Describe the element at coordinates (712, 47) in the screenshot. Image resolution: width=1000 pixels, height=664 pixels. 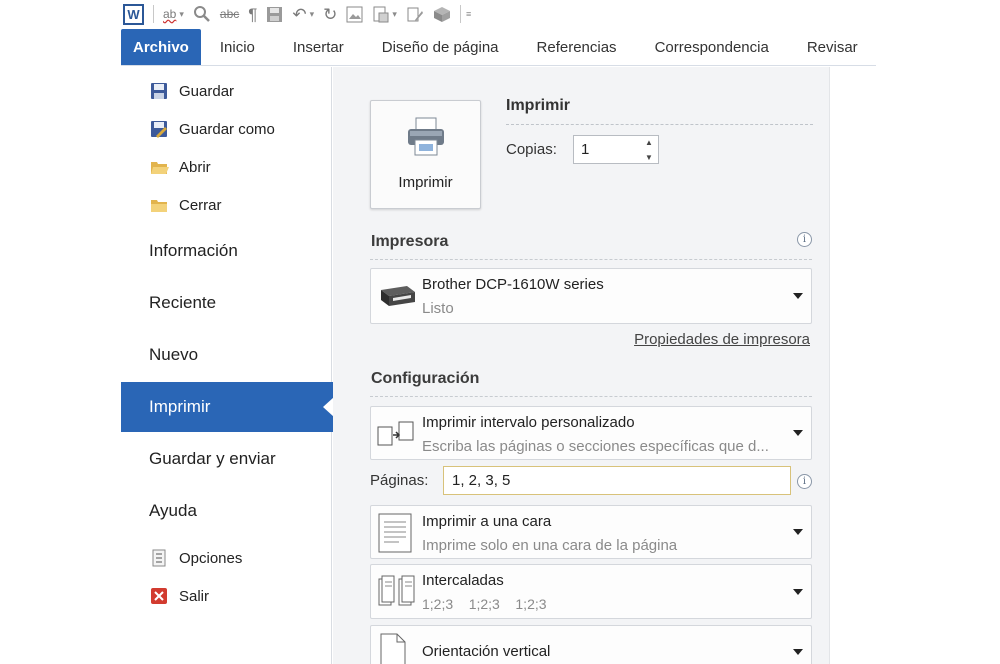
I see `tab-correspondencia: Correspondencia` at that location.